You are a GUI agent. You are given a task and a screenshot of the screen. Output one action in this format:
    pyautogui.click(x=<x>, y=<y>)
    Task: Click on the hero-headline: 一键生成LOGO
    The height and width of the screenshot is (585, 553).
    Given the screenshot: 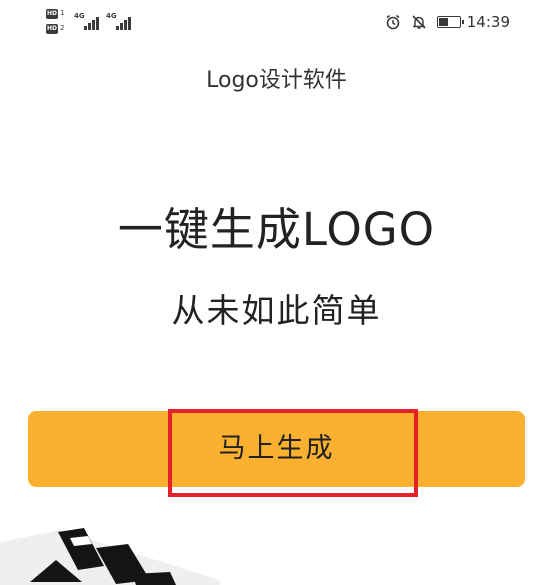 What is the action you would take?
    pyautogui.click(x=276, y=229)
    